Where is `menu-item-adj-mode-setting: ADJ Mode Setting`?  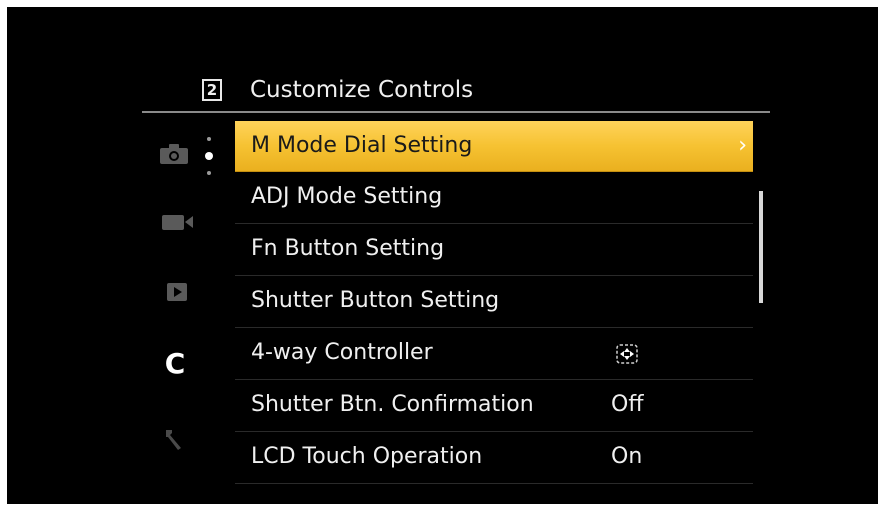 menu-item-adj-mode-setting: ADJ Mode Setting is located at coordinates (494, 198).